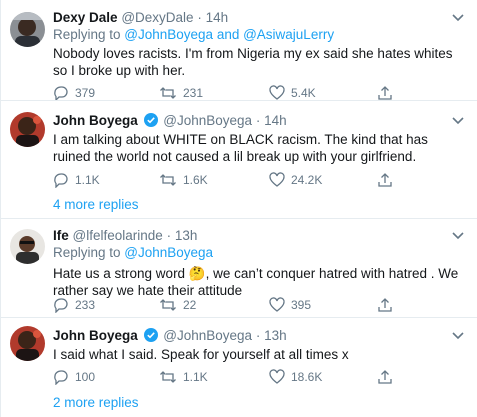 The image size is (477, 417). I want to click on author-name: Dexy Dale, so click(85, 17).